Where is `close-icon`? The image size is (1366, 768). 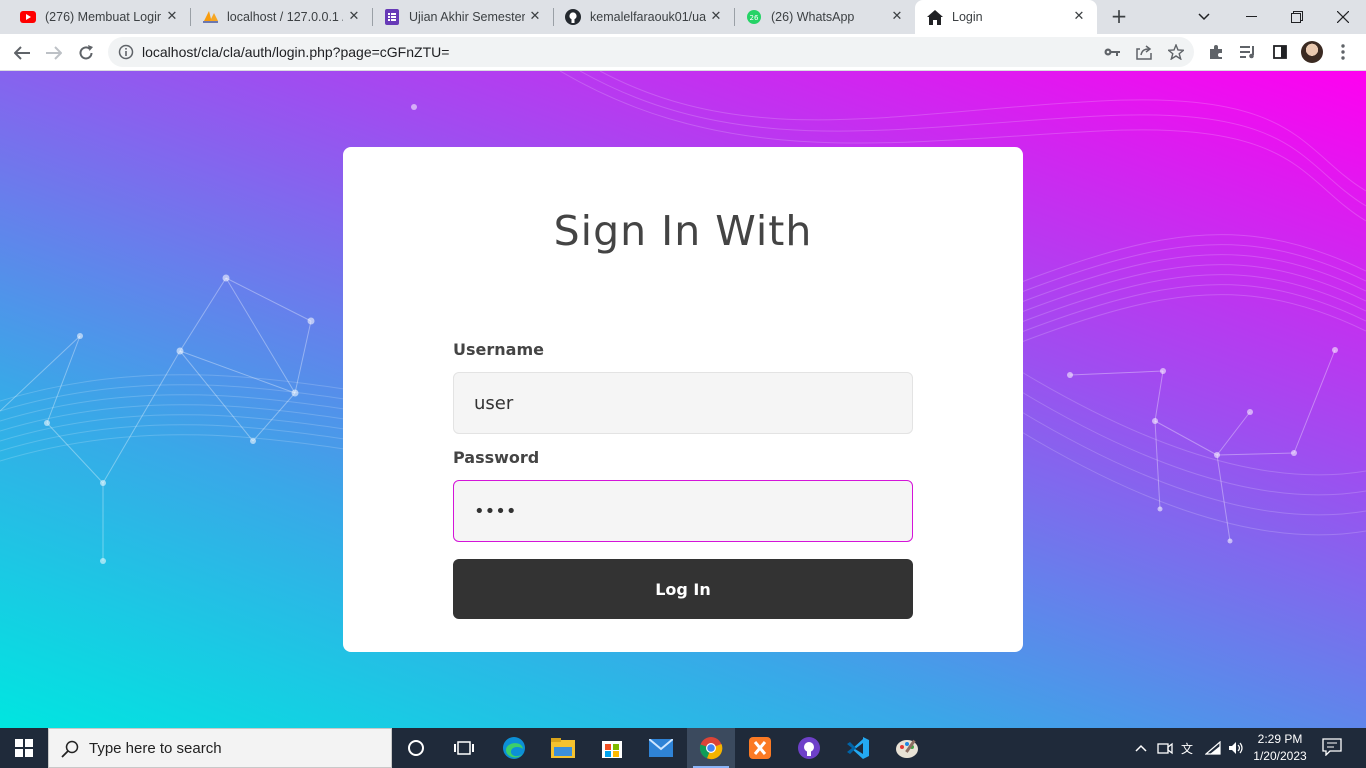 close-icon is located at coordinates (1343, 17).